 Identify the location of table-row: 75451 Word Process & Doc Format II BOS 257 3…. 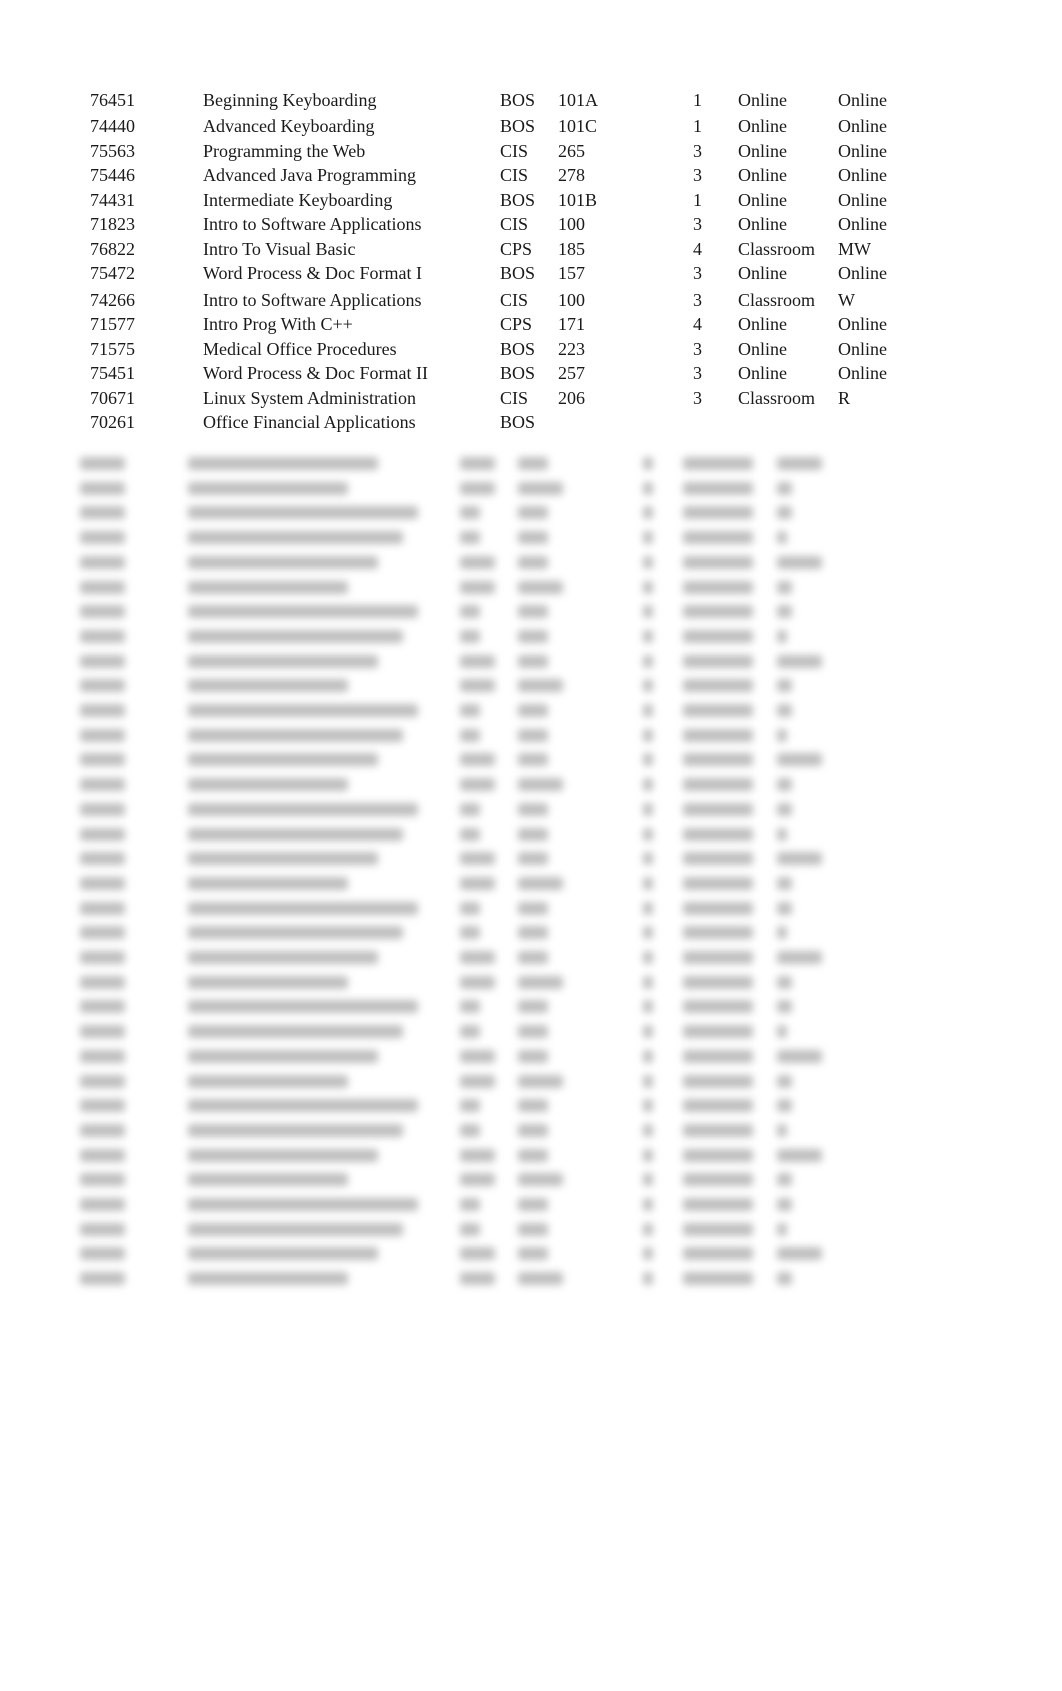
(531, 373).